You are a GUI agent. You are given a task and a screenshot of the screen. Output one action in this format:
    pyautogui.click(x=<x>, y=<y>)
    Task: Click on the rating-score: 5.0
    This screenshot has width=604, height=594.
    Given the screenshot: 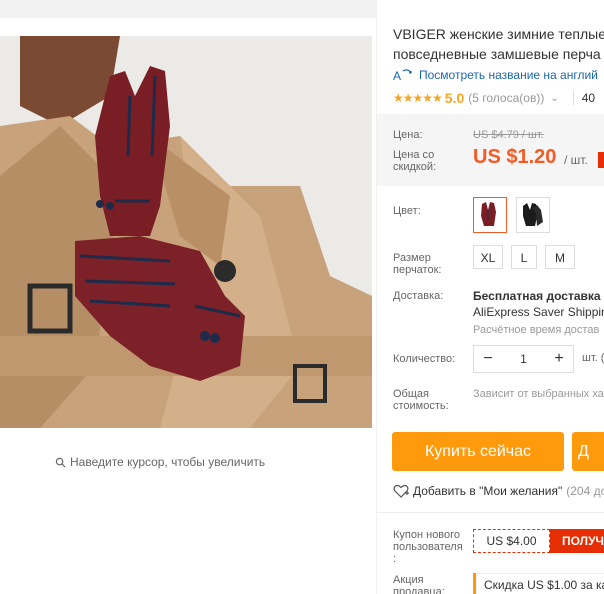 What is the action you would take?
    pyautogui.click(x=454, y=98)
    